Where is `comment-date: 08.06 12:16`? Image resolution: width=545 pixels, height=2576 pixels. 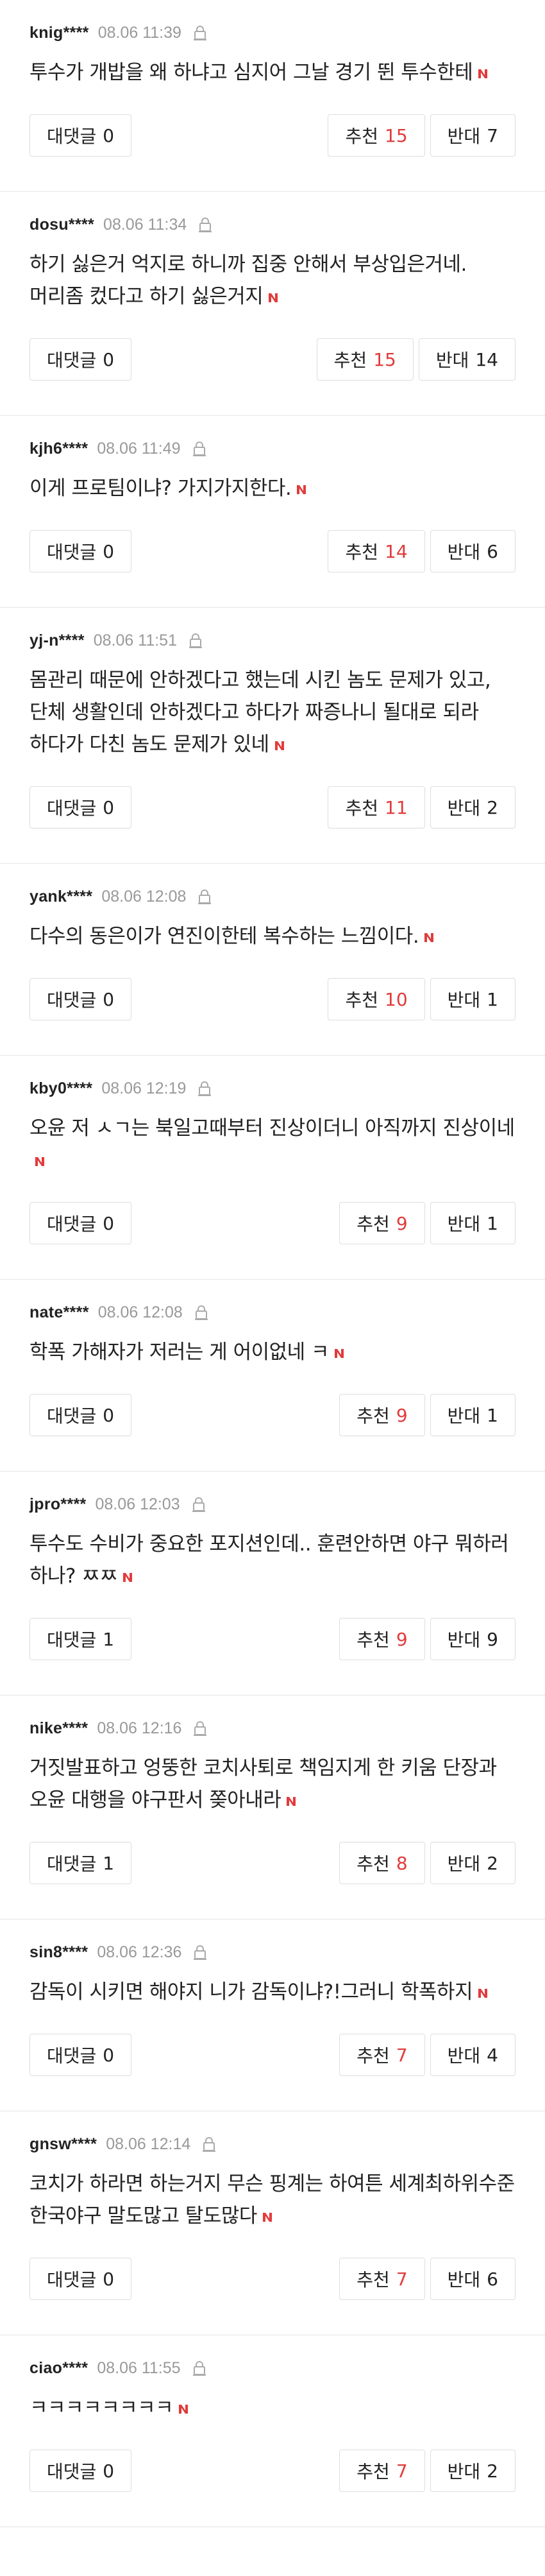
comment-date: 08.06 12:16 is located at coordinates (139, 1728).